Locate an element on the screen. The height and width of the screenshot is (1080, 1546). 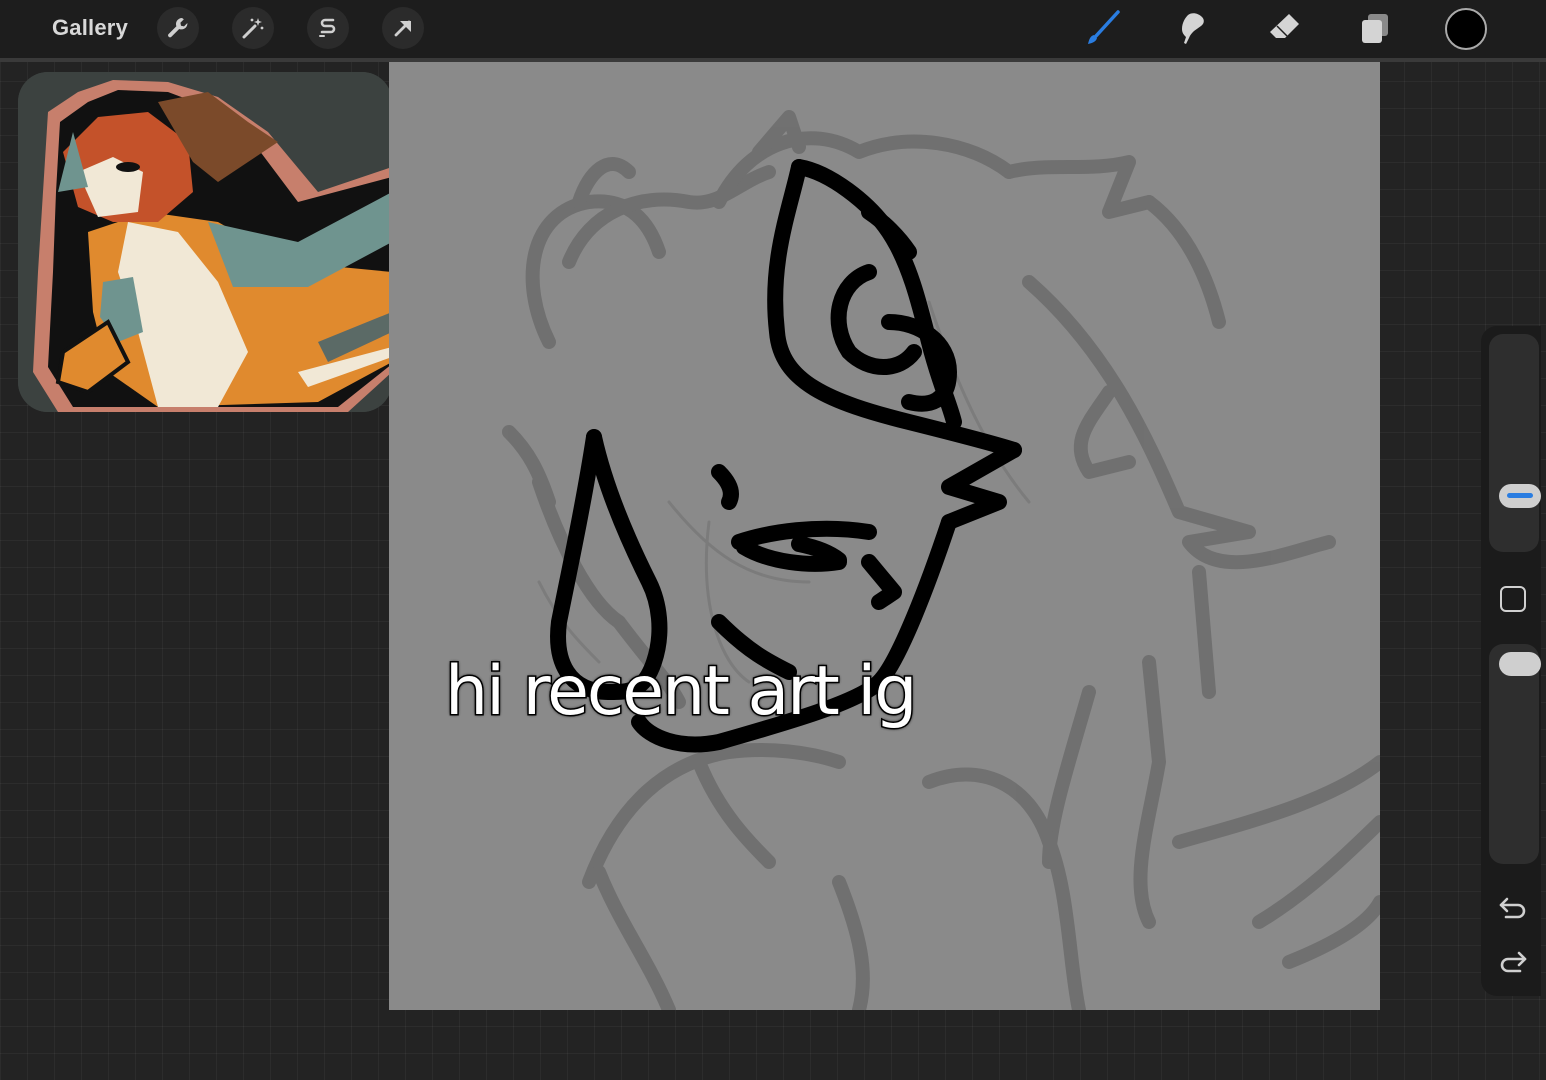
modify-button is located at coordinates (1513, 599).